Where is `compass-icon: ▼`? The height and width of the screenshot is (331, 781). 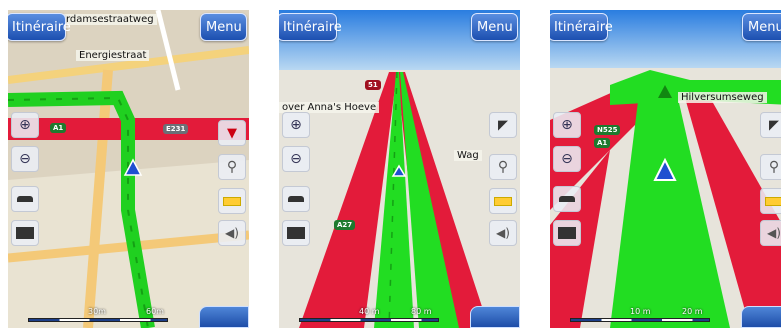
compass-icon: ▼ is located at coordinates (232, 133).